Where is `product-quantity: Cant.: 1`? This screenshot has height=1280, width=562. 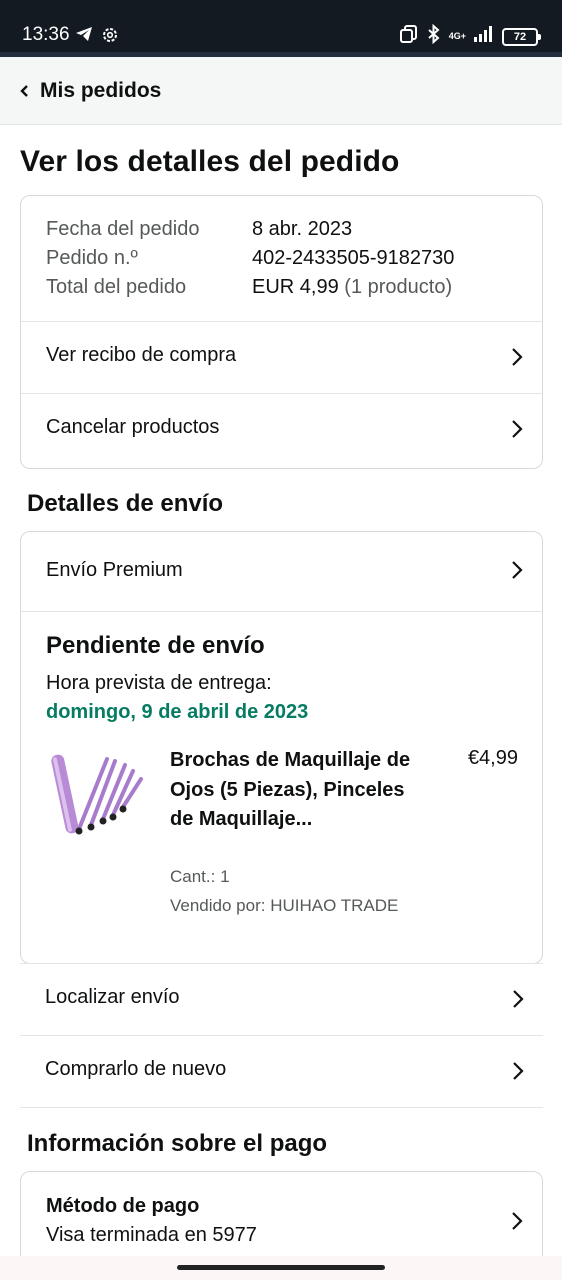 product-quantity: Cant.: 1 is located at coordinates (200, 876).